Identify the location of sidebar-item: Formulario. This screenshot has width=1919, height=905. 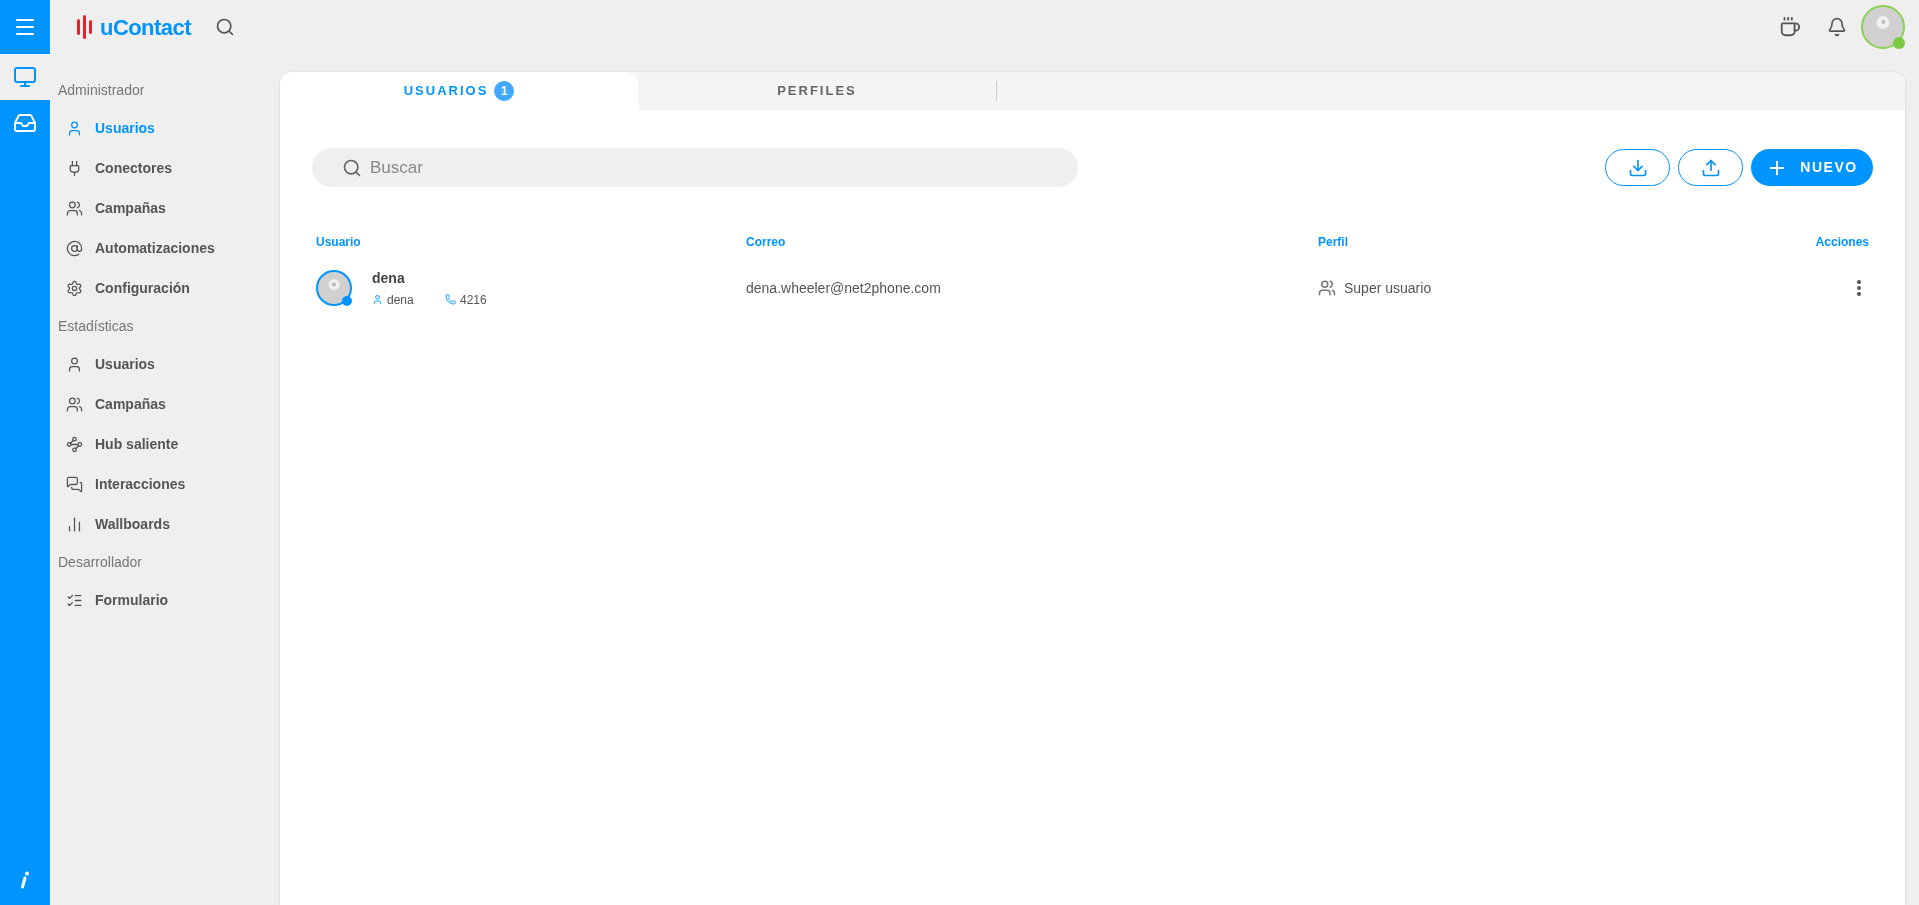
(169, 600).